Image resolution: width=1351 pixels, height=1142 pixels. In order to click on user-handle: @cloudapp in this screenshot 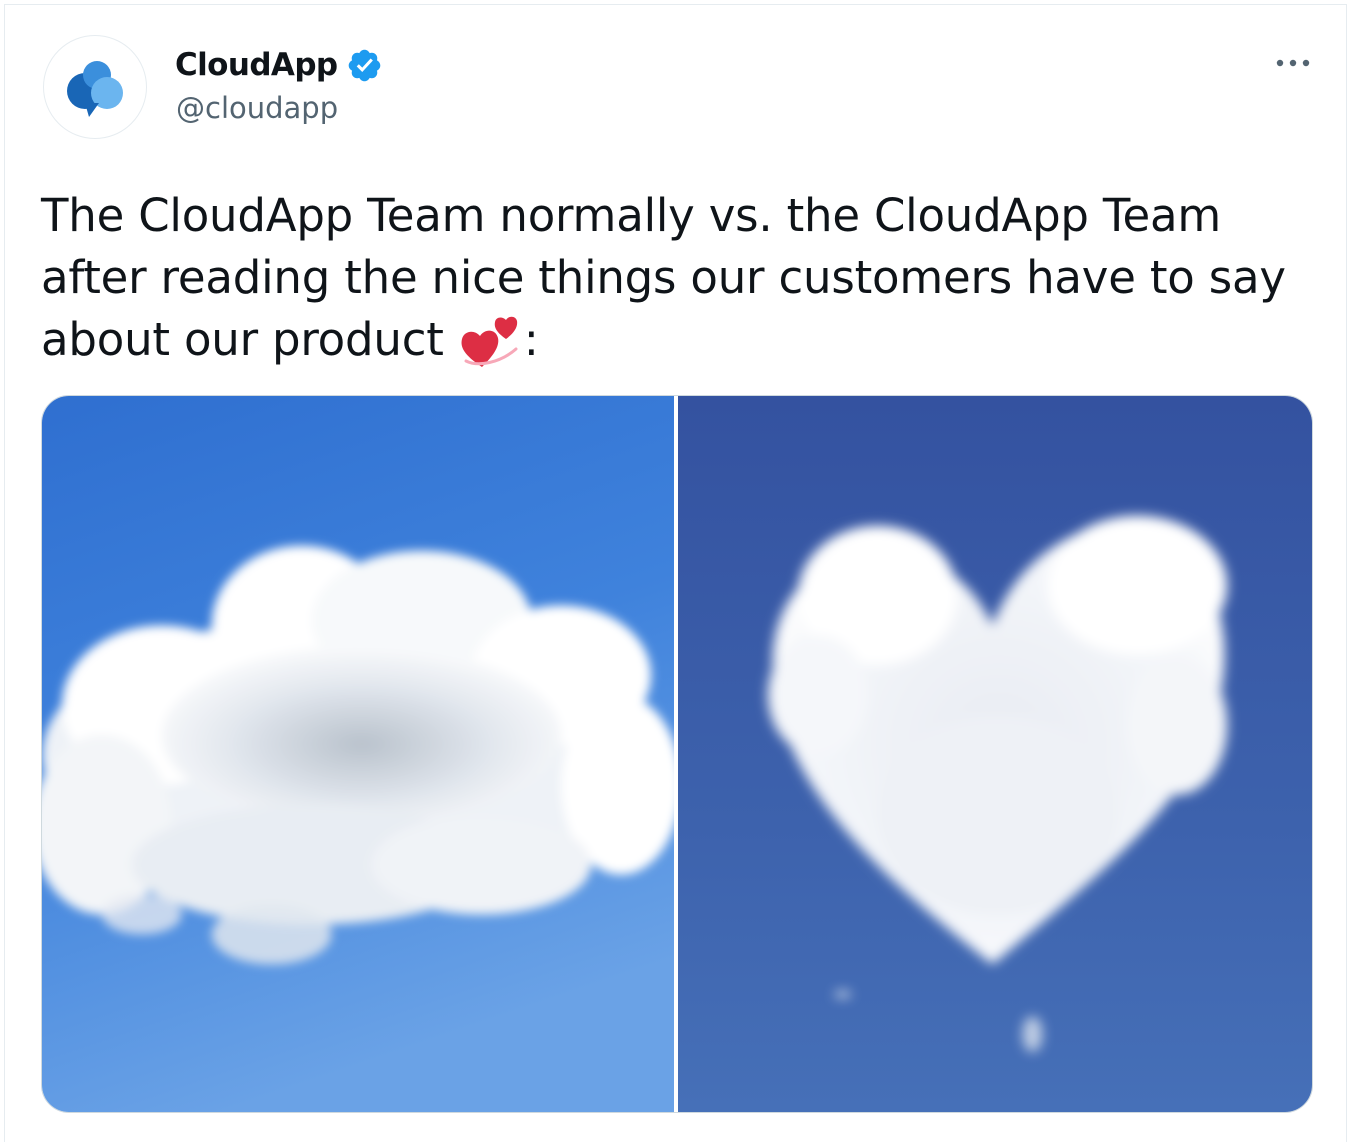, I will do `click(257, 108)`.